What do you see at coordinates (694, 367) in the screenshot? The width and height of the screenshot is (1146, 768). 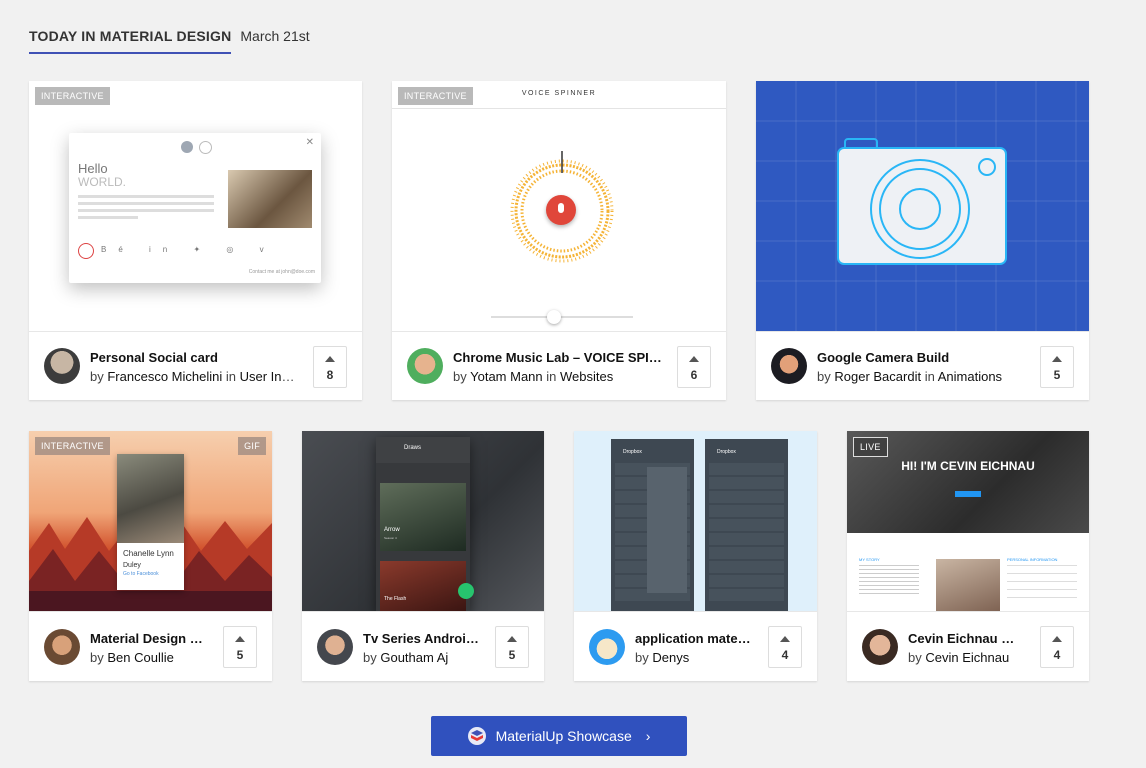 I see `upvote-button: 6` at bounding box center [694, 367].